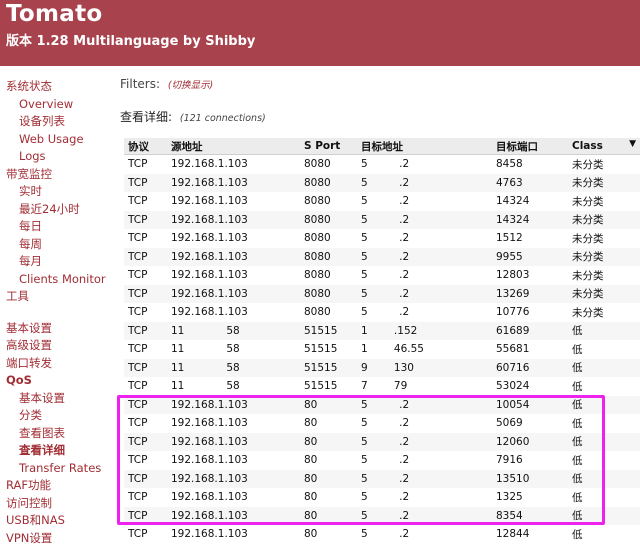  I want to click on destination-port-cell: 12844, so click(530, 534).